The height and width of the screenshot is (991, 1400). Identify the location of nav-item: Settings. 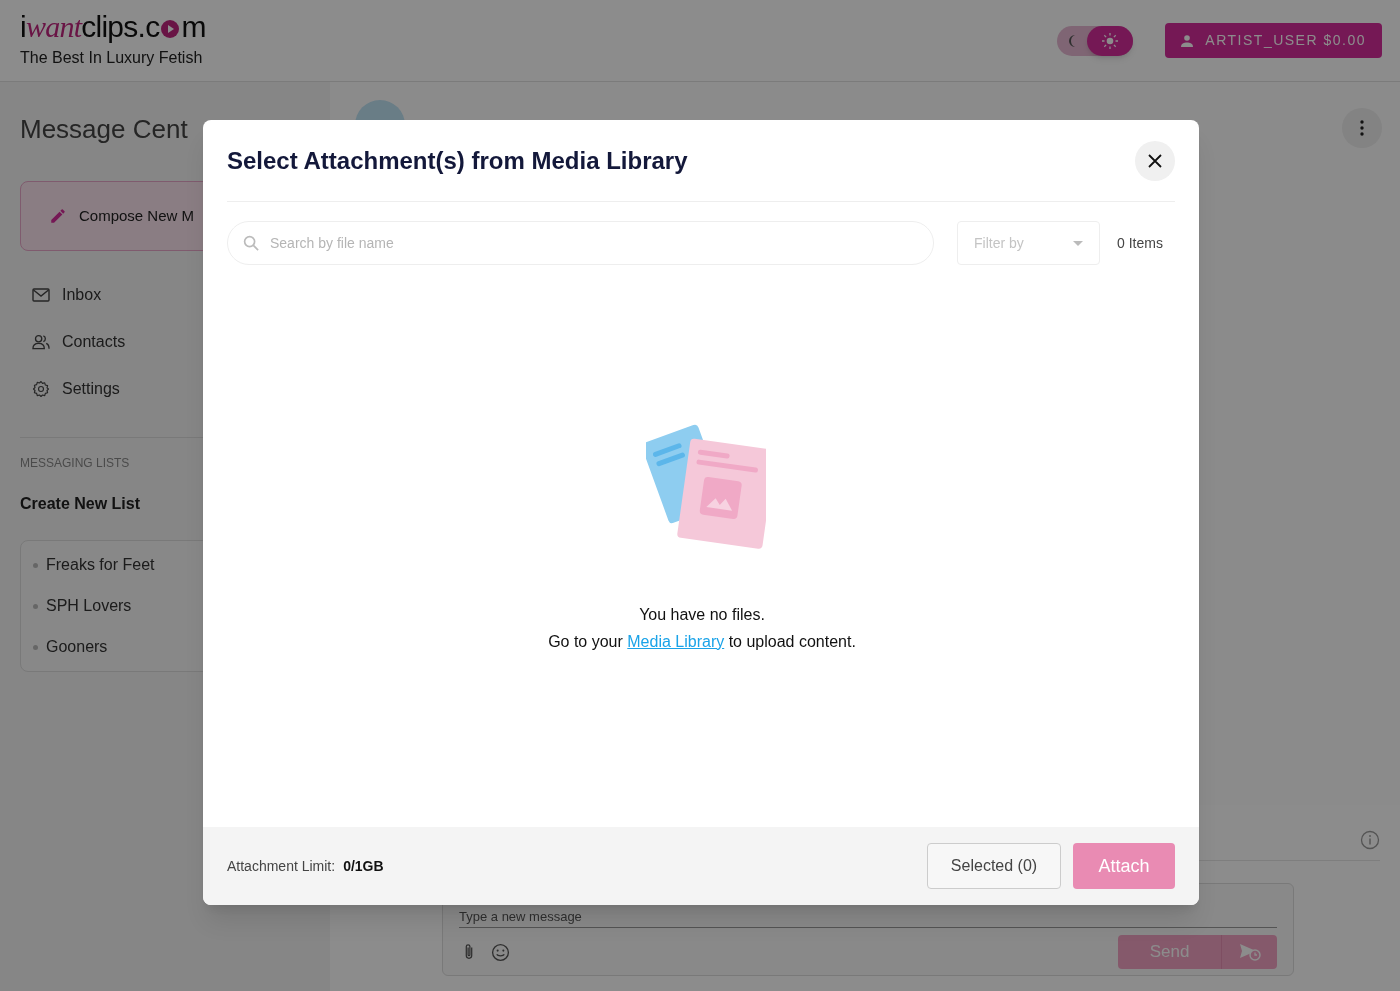
(171, 389).